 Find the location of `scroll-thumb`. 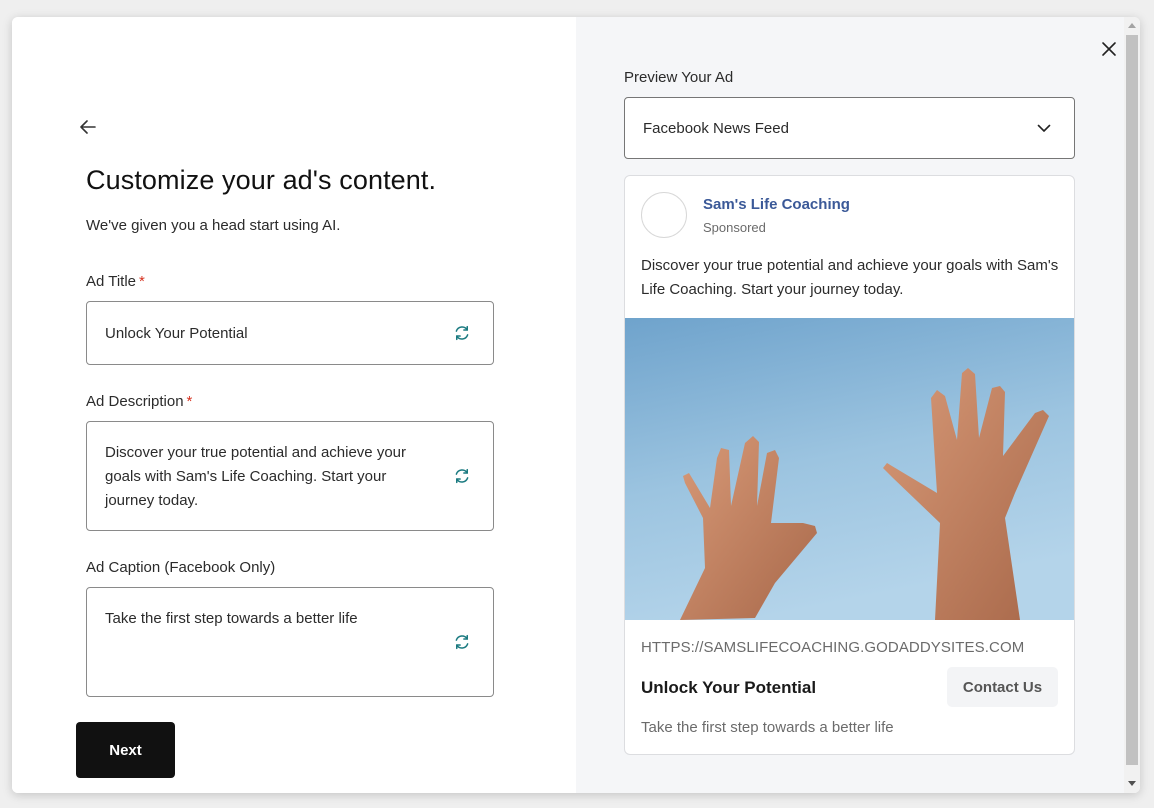

scroll-thumb is located at coordinates (1132, 400).